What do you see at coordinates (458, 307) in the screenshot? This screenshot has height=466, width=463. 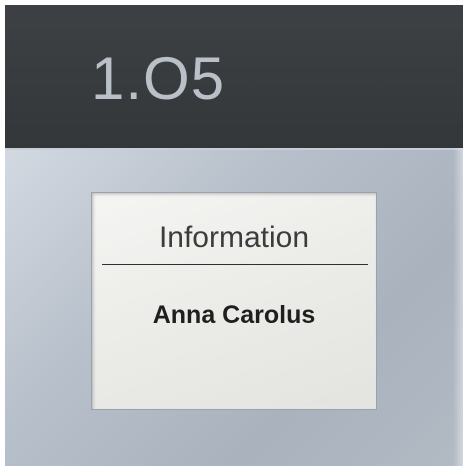 I see `plate-edge-highlight` at bounding box center [458, 307].